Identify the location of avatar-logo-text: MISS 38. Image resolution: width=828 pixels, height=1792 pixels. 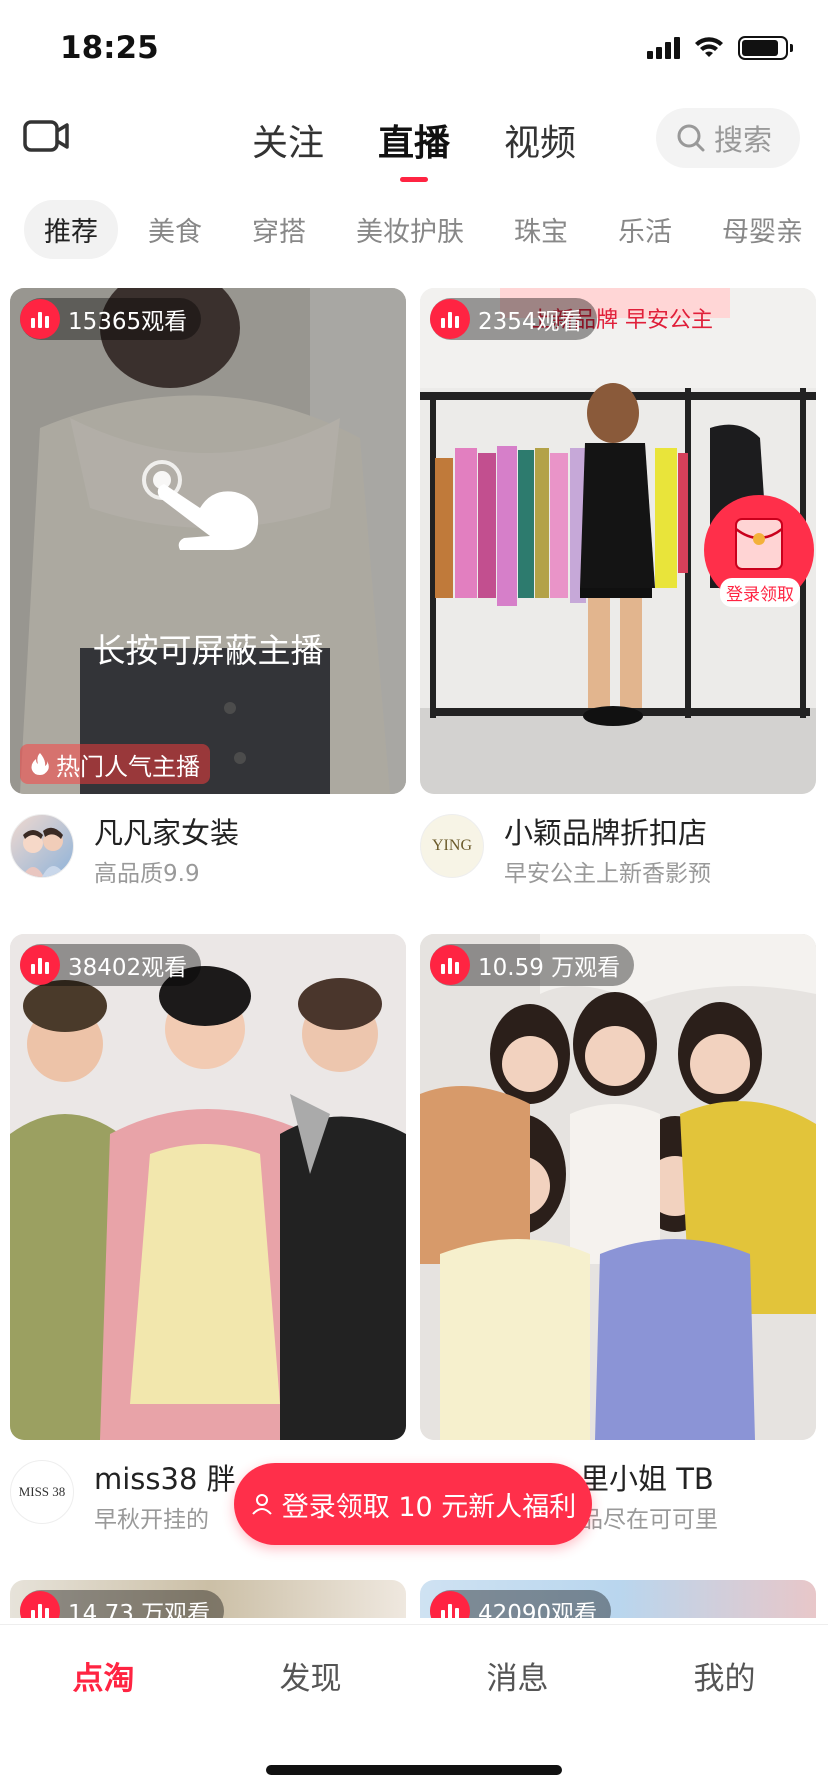
(42, 1491).